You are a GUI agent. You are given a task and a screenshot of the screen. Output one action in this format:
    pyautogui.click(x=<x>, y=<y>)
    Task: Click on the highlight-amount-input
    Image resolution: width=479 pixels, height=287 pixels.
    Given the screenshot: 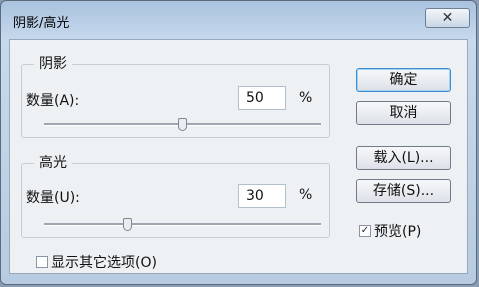 What is the action you would take?
    pyautogui.click(x=262, y=196)
    